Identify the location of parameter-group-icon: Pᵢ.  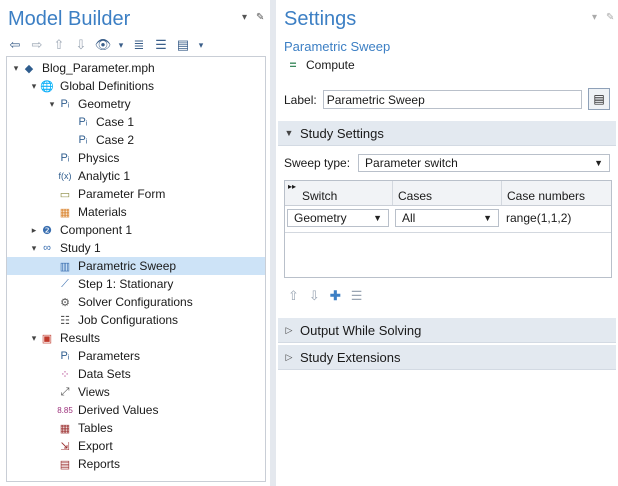
(65, 104).